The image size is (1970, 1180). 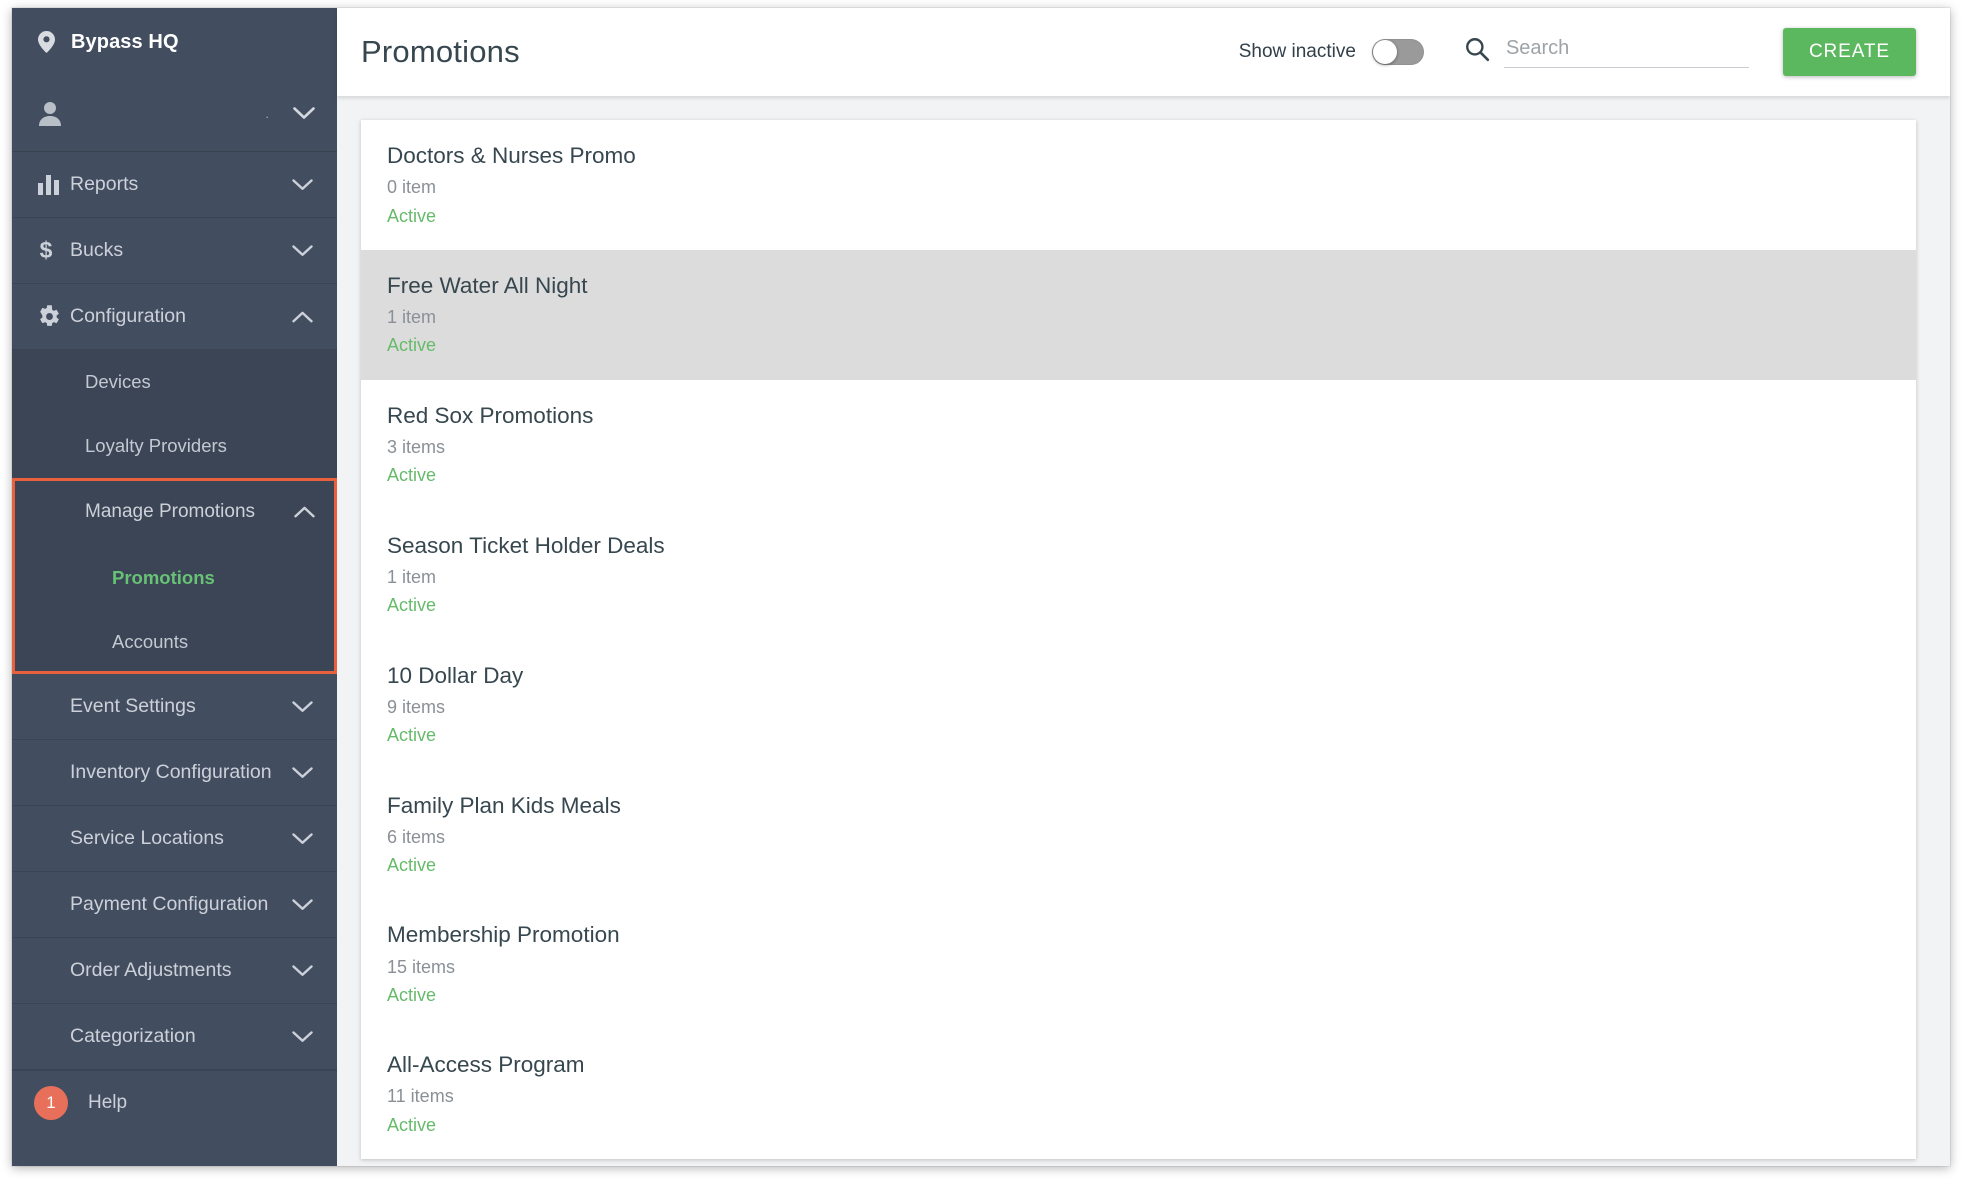 What do you see at coordinates (1138, 574) in the screenshot?
I see `list-item: Season Ticket Holder Deals 1 item Active` at bounding box center [1138, 574].